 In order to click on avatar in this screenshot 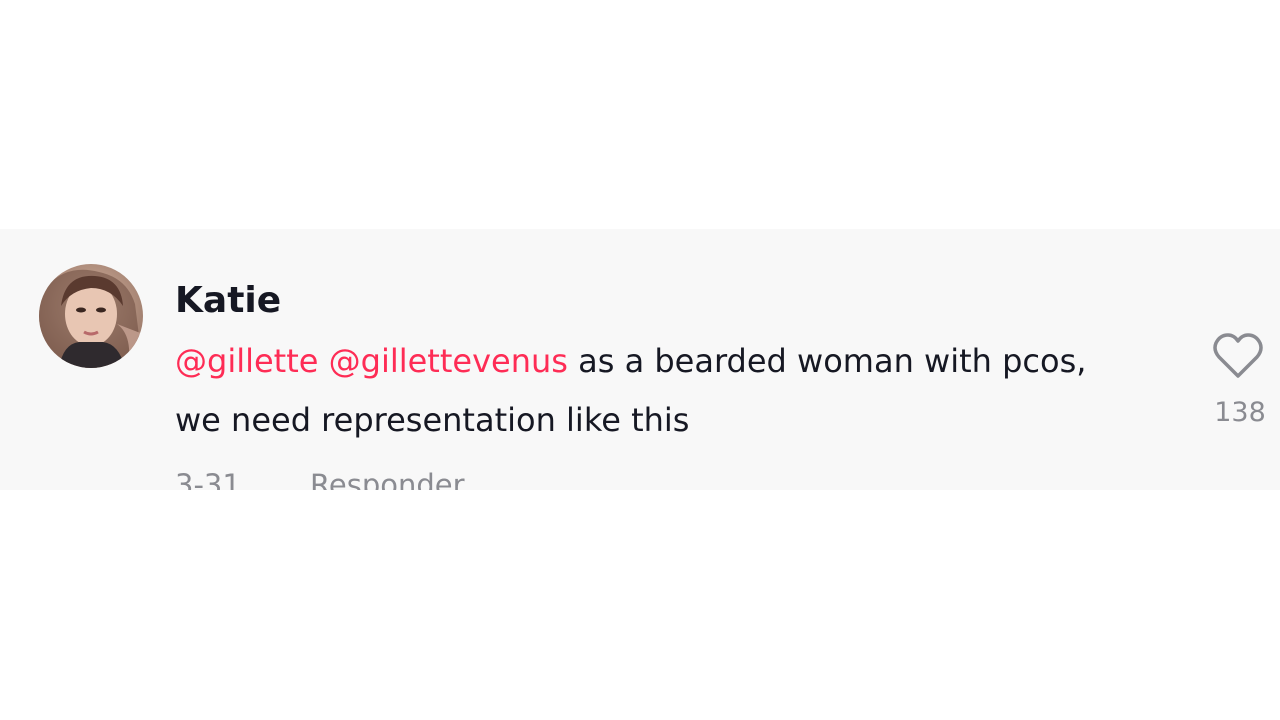, I will do `click(91, 316)`.